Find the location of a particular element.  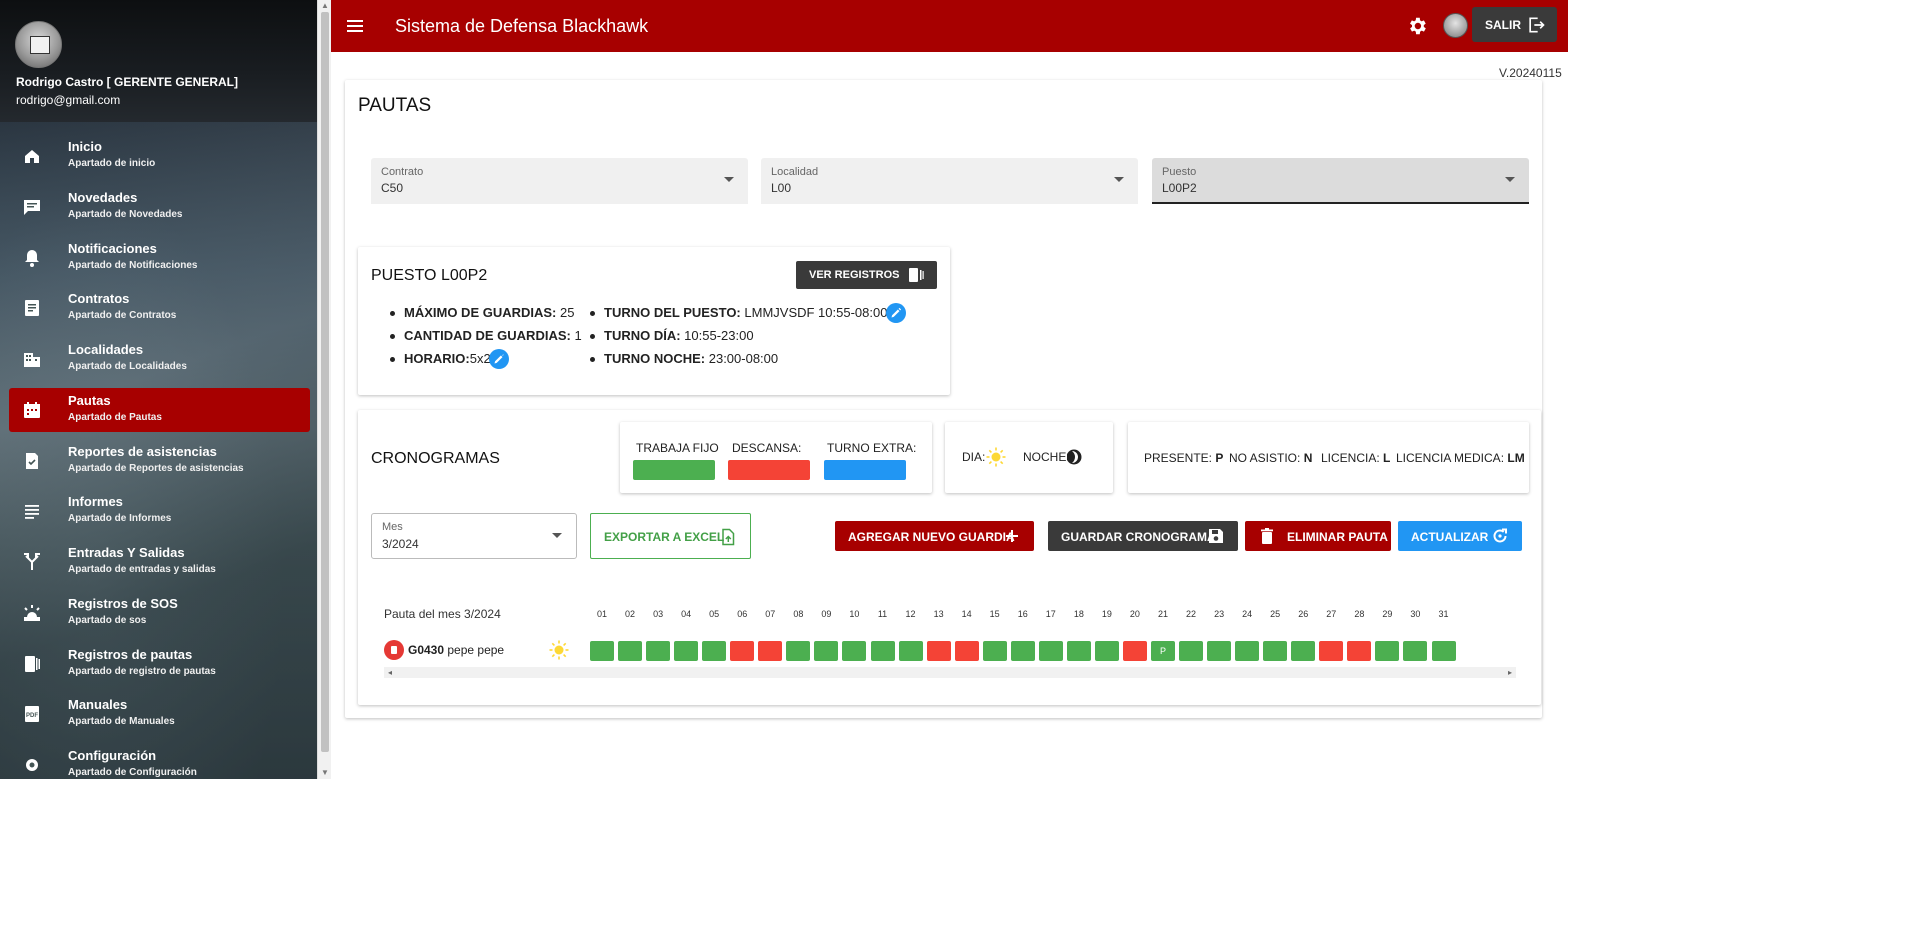

color-legend: TRABAJA FIJO DESCANSA: TURNO EXTRA: is located at coordinates (776, 457).